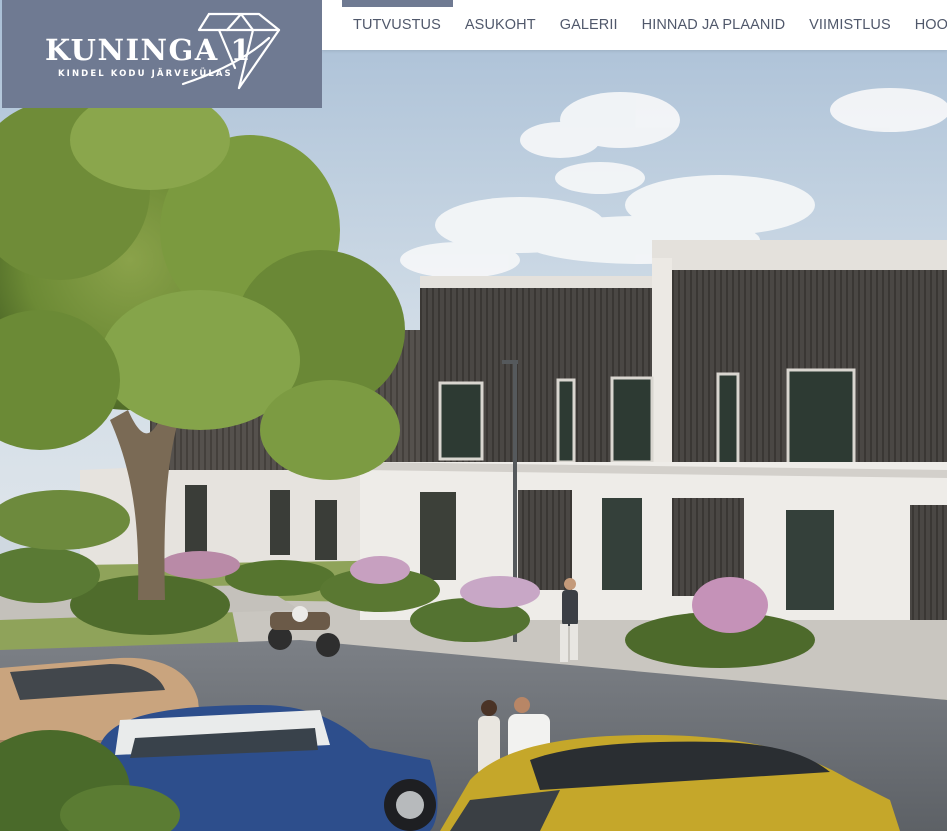 The height and width of the screenshot is (831, 947). I want to click on site-logo: KUNINGA 1 KINDEL KODU JÄRVEKÜLAS, so click(162, 54).